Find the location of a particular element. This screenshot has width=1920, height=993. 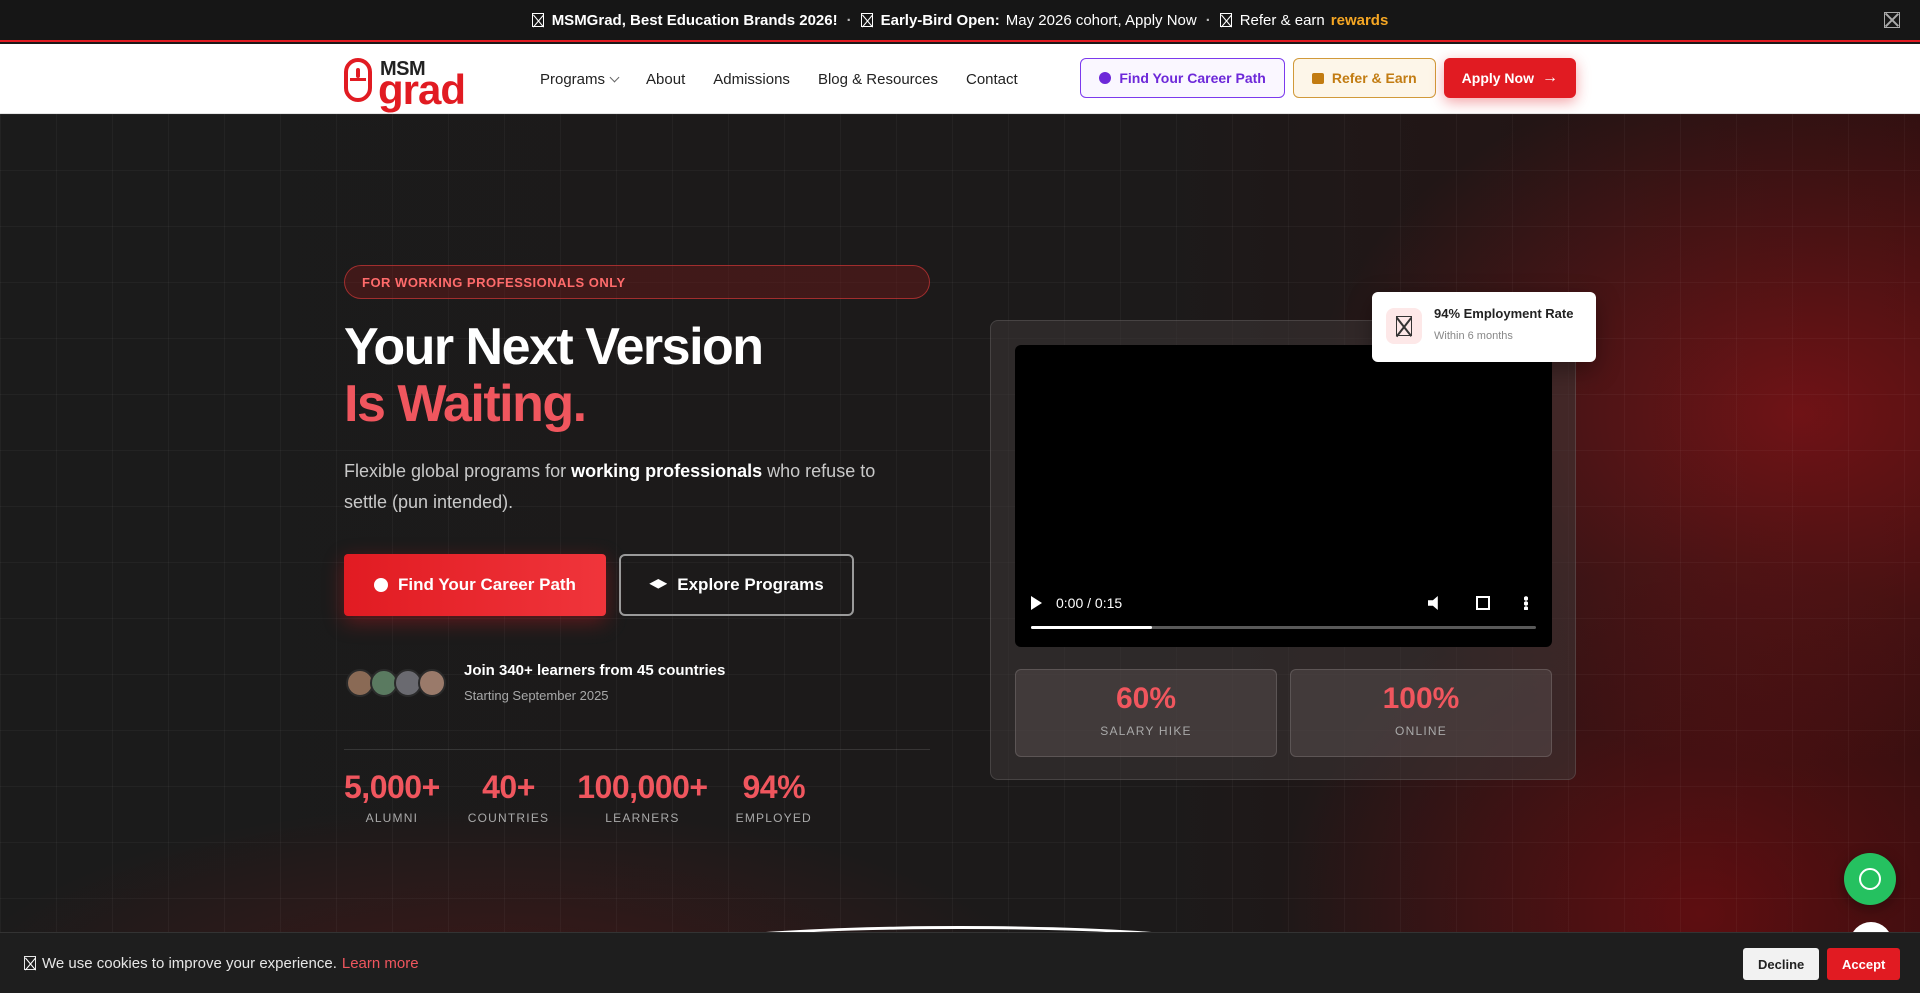

announcement-refer-text: Refer & earn is located at coordinates (1282, 20).